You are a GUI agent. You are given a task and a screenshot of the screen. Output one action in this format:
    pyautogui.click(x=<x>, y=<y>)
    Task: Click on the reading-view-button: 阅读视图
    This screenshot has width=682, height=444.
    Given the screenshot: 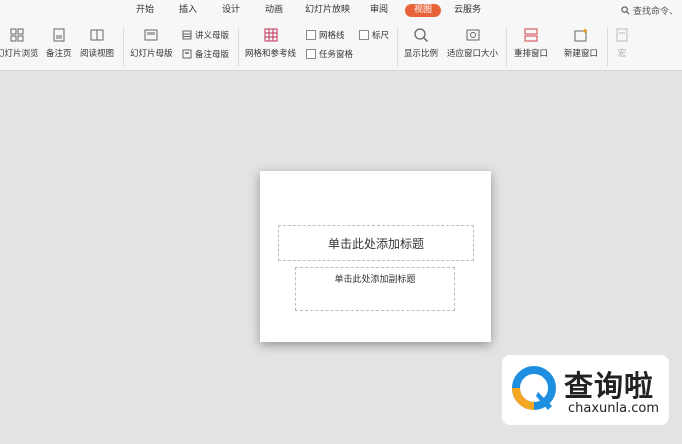 What is the action you would take?
    pyautogui.click(x=97, y=43)
    